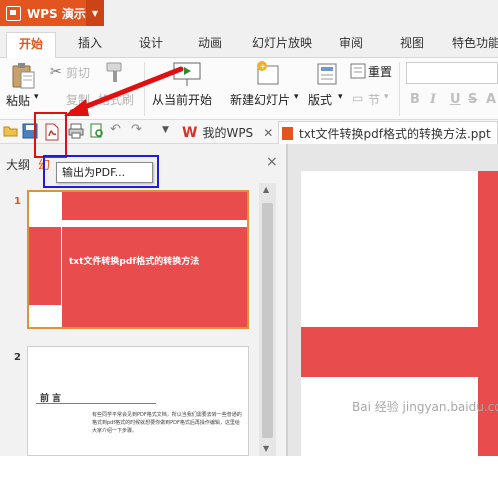  What do you see at coordinates (187, 74) in the screenshot?
I see `slideshow-screen-icon` at bounding box center [187, 74].